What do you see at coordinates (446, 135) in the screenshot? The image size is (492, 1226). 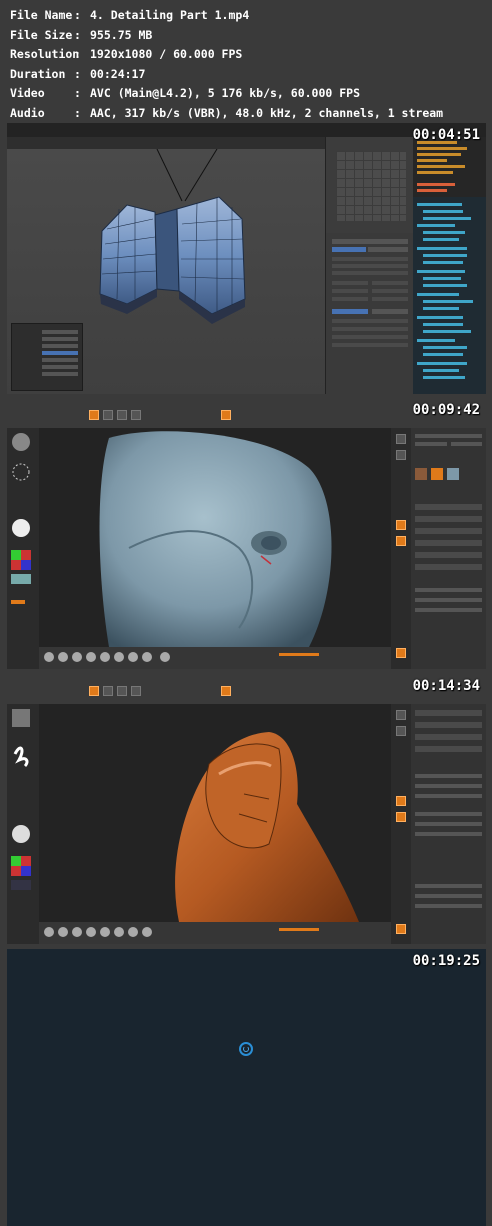 I see `timestamp-label: 00:04:51` at bounding box center [446, 135].